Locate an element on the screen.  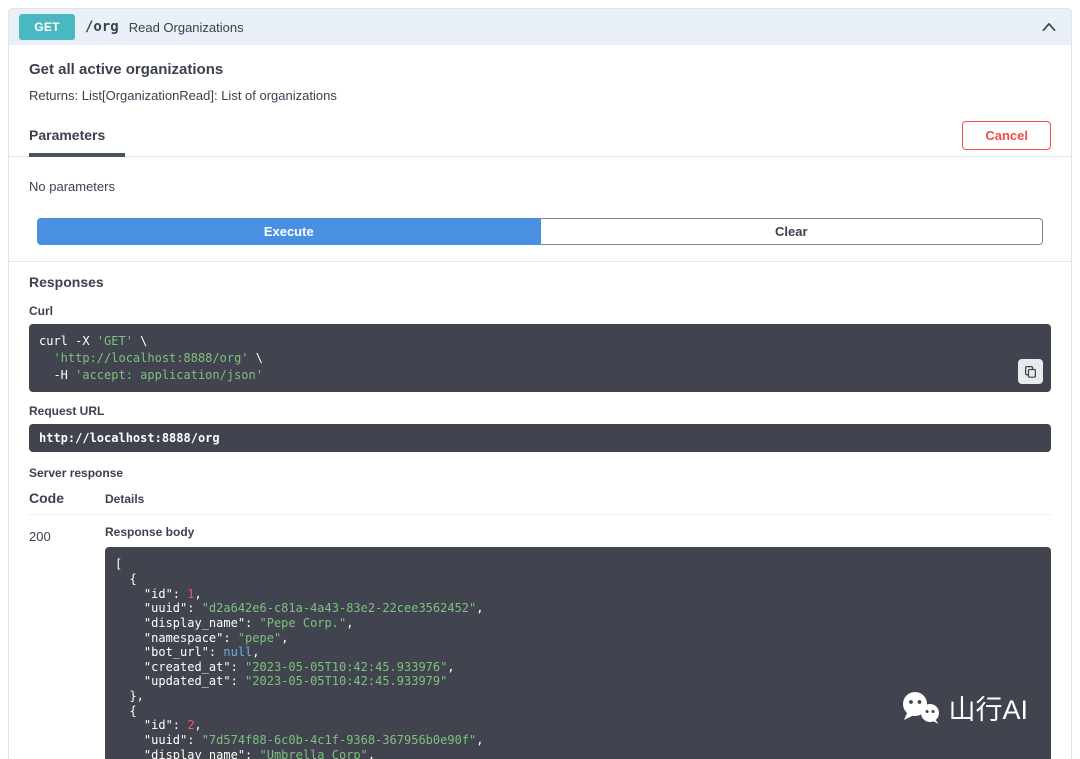
http-method-badge: GET is located at coordinates (47, 27).